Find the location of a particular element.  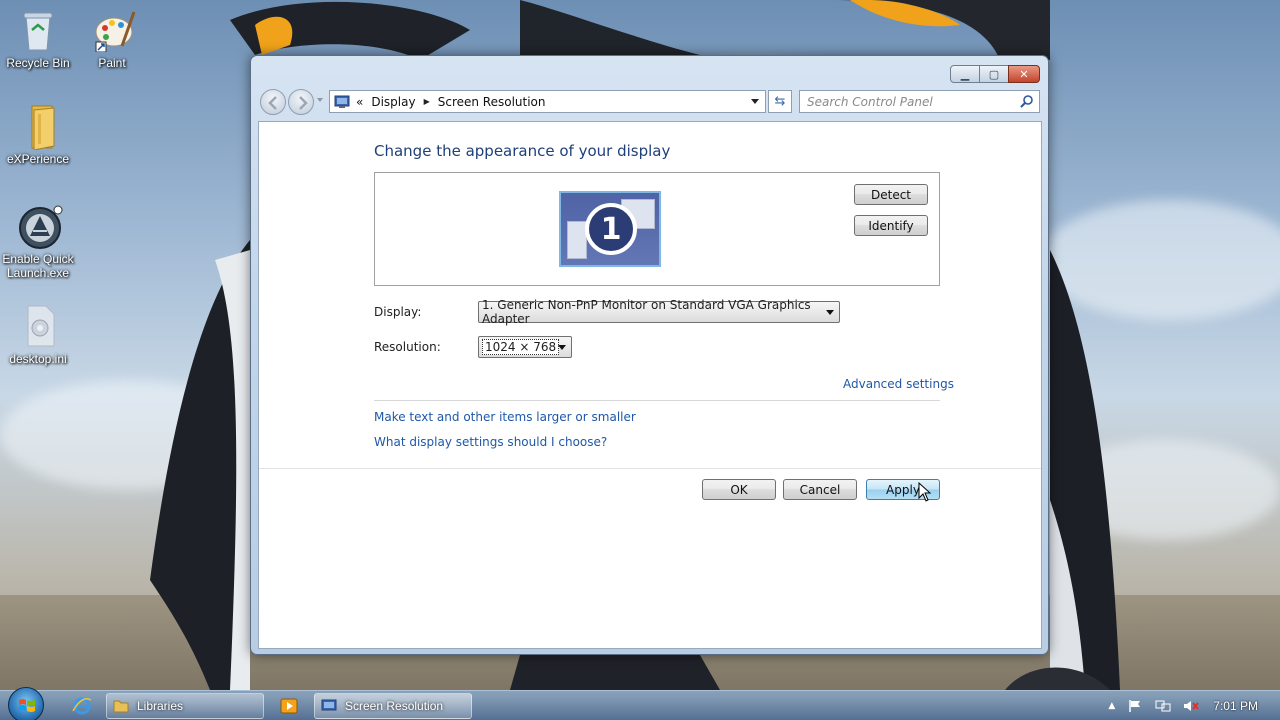

monitor-1-thumbnail: 1 is located at coordinates (610, 229).